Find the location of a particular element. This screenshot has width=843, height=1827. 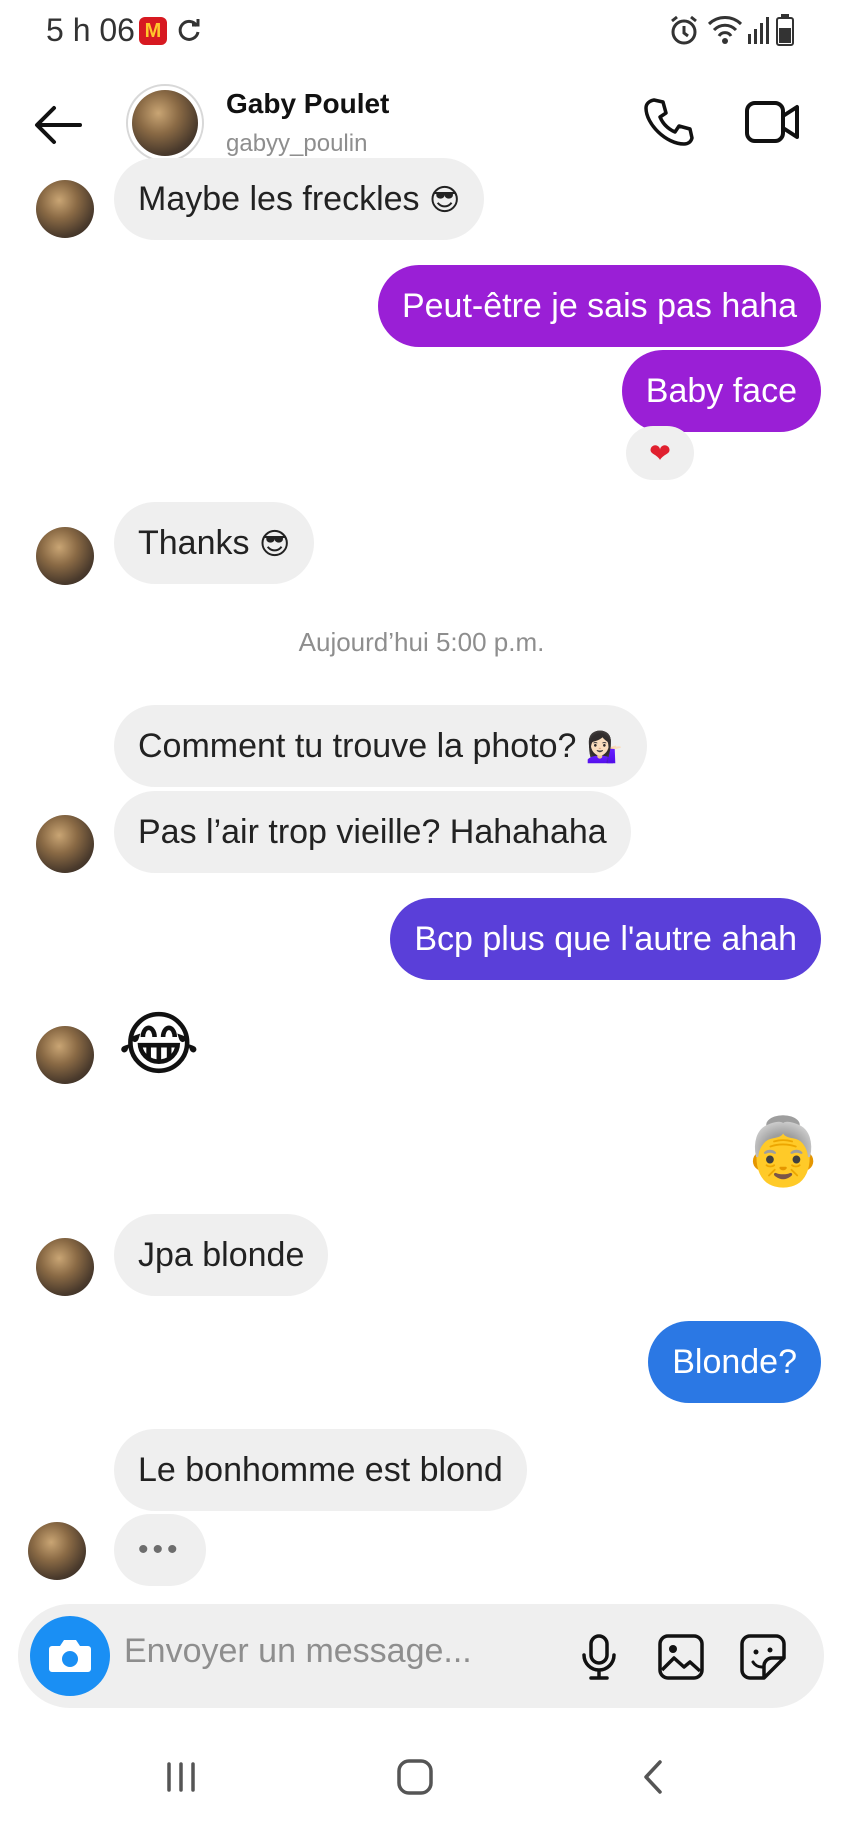

video-icon is located at coordinates (772, 122).